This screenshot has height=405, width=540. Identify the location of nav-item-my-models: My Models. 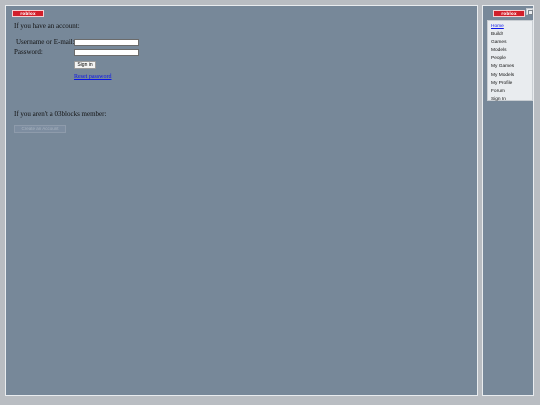
(510, 76).